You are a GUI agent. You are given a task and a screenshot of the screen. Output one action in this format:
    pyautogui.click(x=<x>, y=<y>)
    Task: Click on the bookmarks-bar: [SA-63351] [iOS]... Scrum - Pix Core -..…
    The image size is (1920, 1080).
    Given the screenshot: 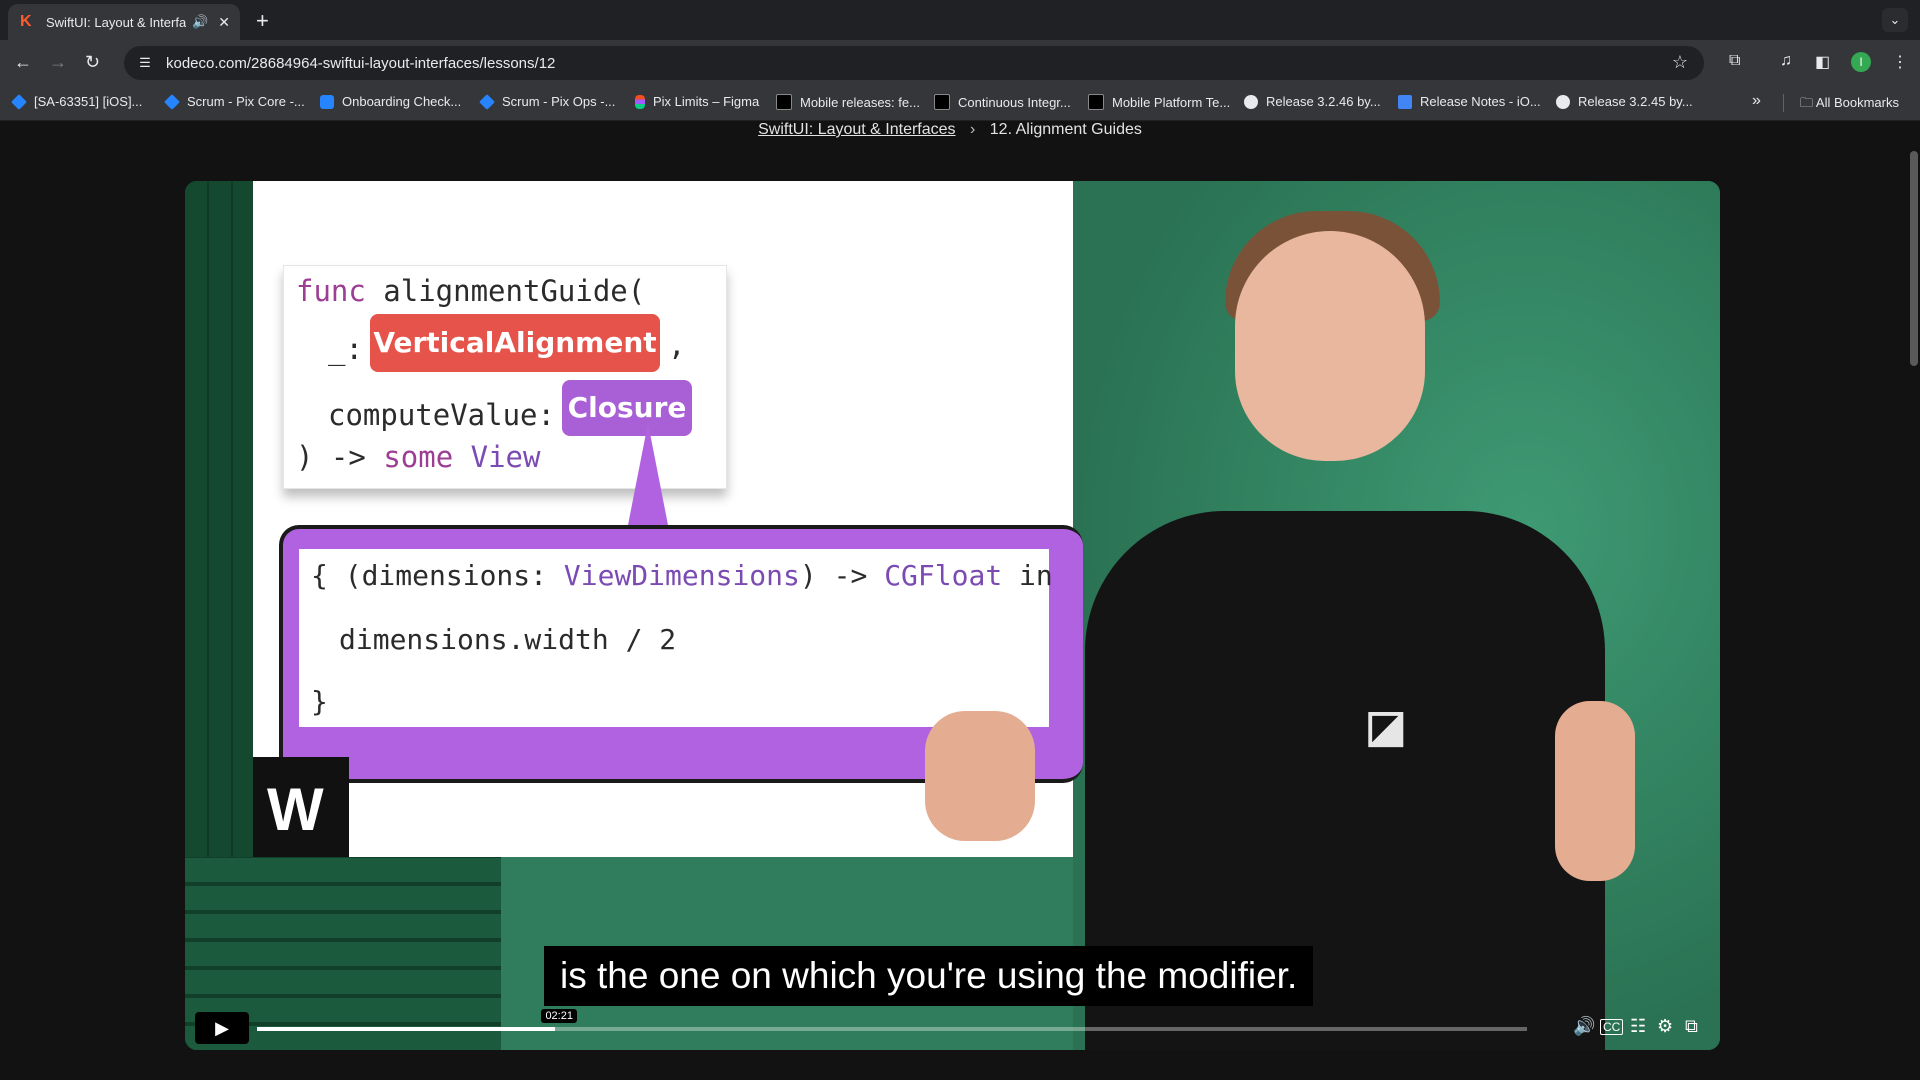 What is the action you would take?
    pyautogui.click(x=960, y=103)
    